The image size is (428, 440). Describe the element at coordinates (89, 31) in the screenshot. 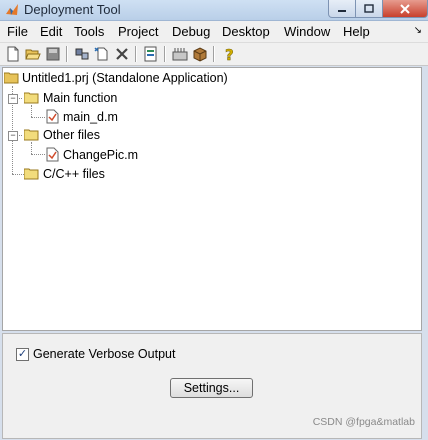

I see `menu-tools: Tools` at that location.